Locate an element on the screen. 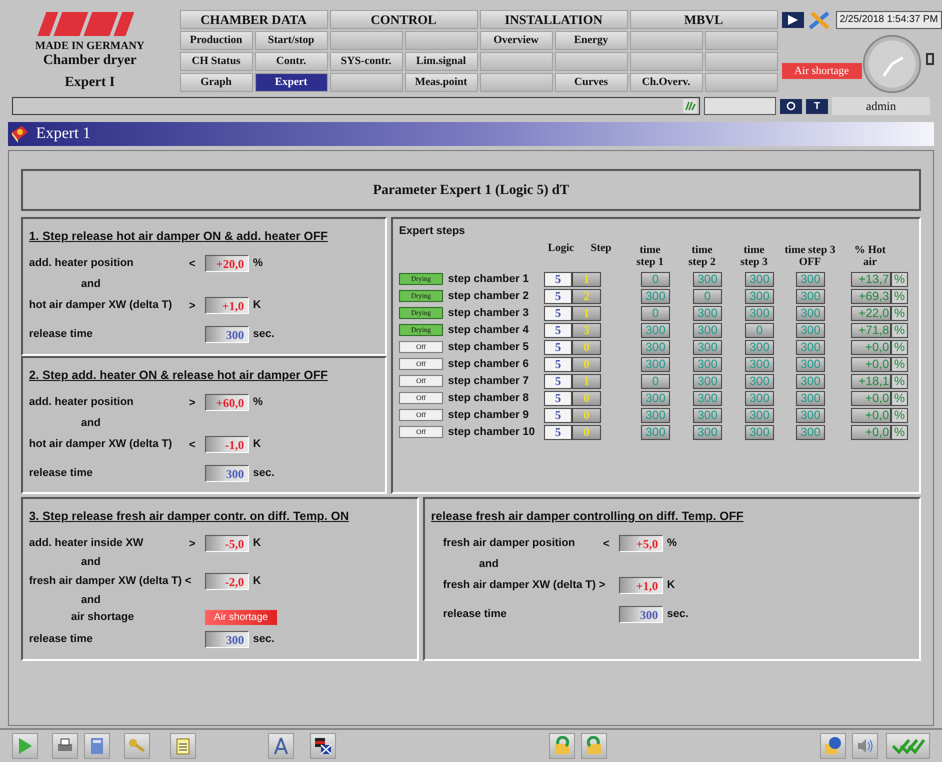  flags-icon is located at coordinates (323, 746).